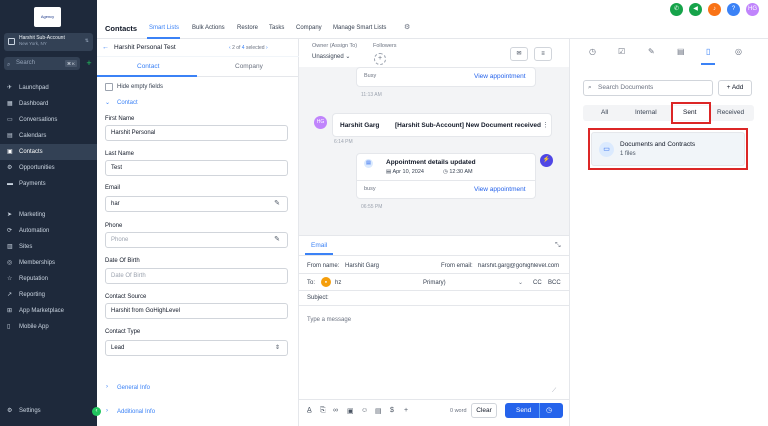 The image size is (768, 426). What do you see at coordinates (434, 283) in the screenshot?
I see `recipient-type-select: Primary)` at bounding box center [434, 283].